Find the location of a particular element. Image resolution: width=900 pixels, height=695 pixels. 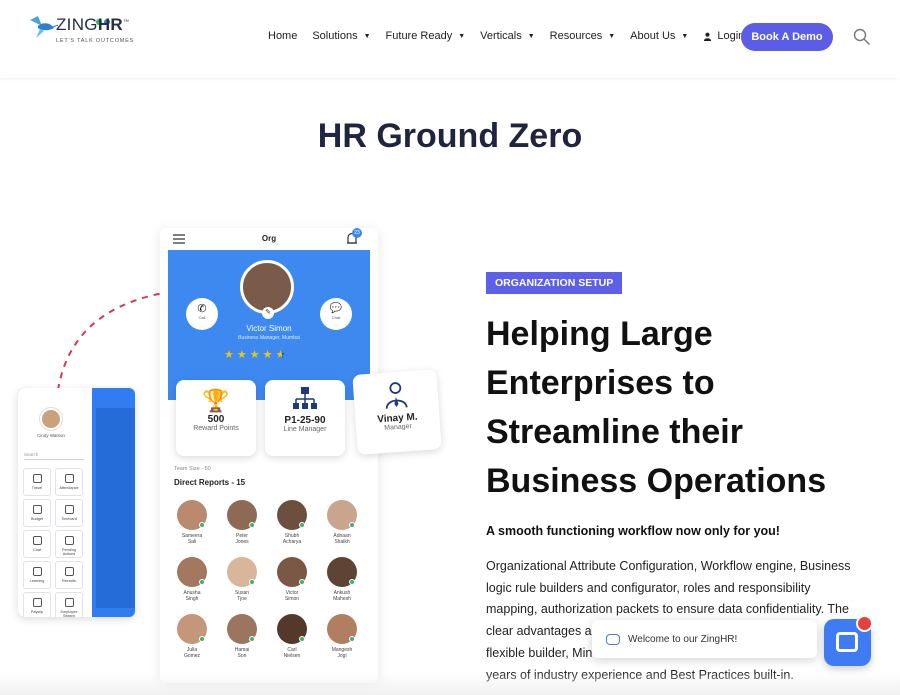

chat-notification-dot is located at coordinates (864, 623).